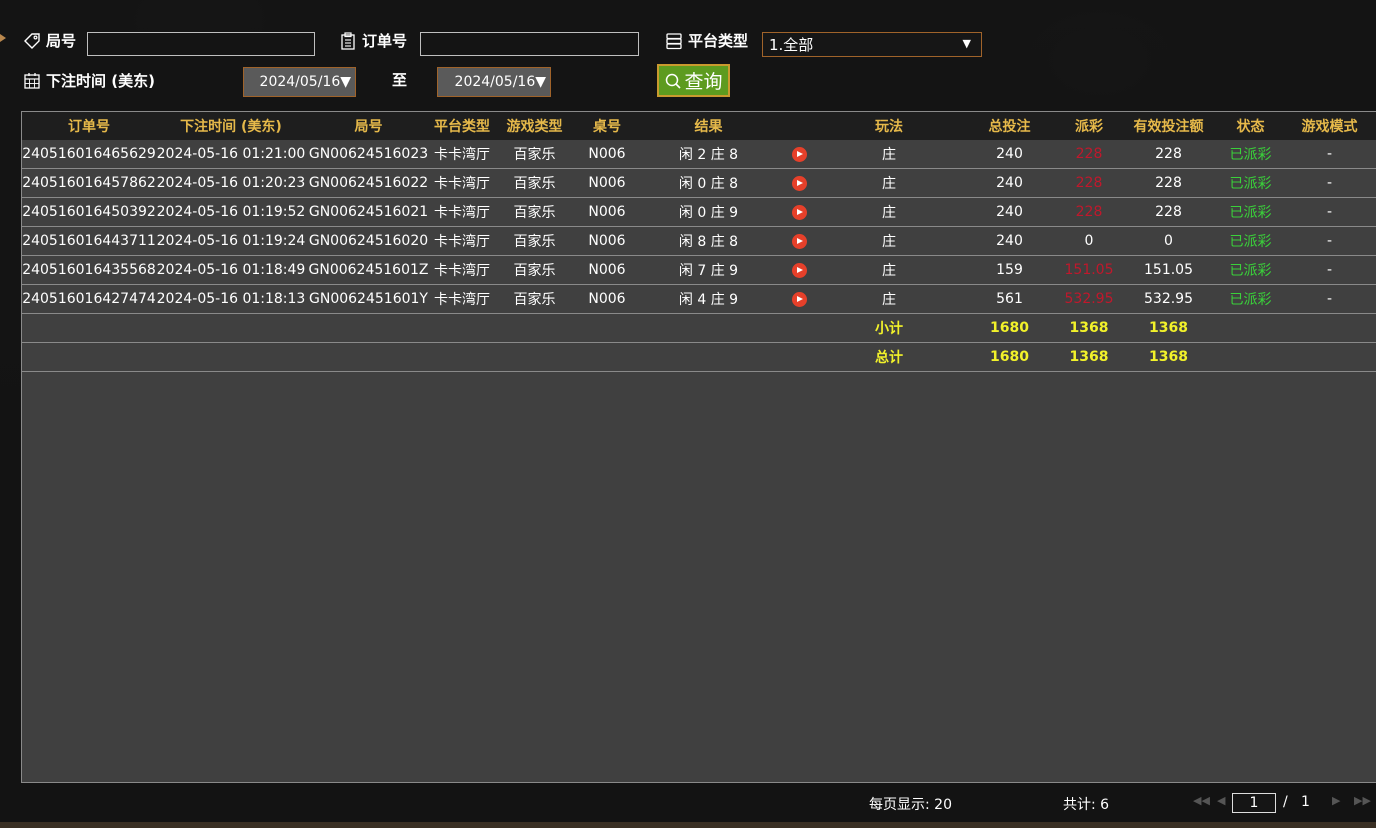 This screenshot has height=828, width=1376. What do you see at coordinates (1168, 328) in the screenshot?
I see `subtotal-valid-bet: 1368` at bounding box center [1168, 328].